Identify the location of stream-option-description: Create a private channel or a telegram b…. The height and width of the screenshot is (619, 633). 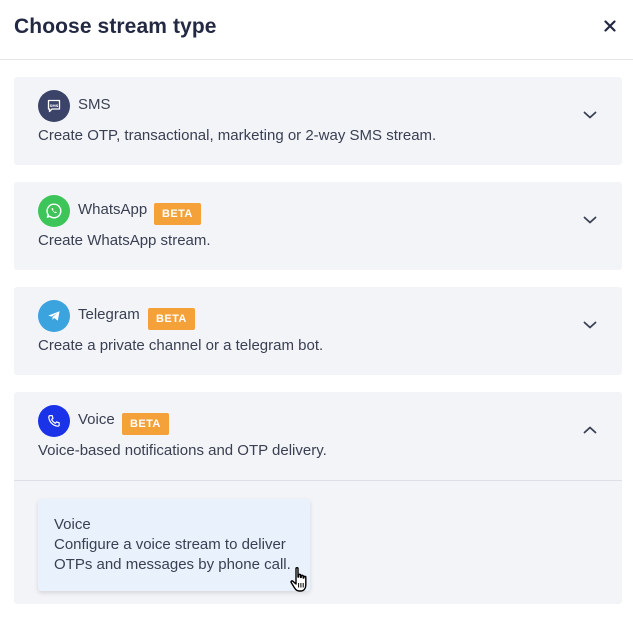
(181, 345).